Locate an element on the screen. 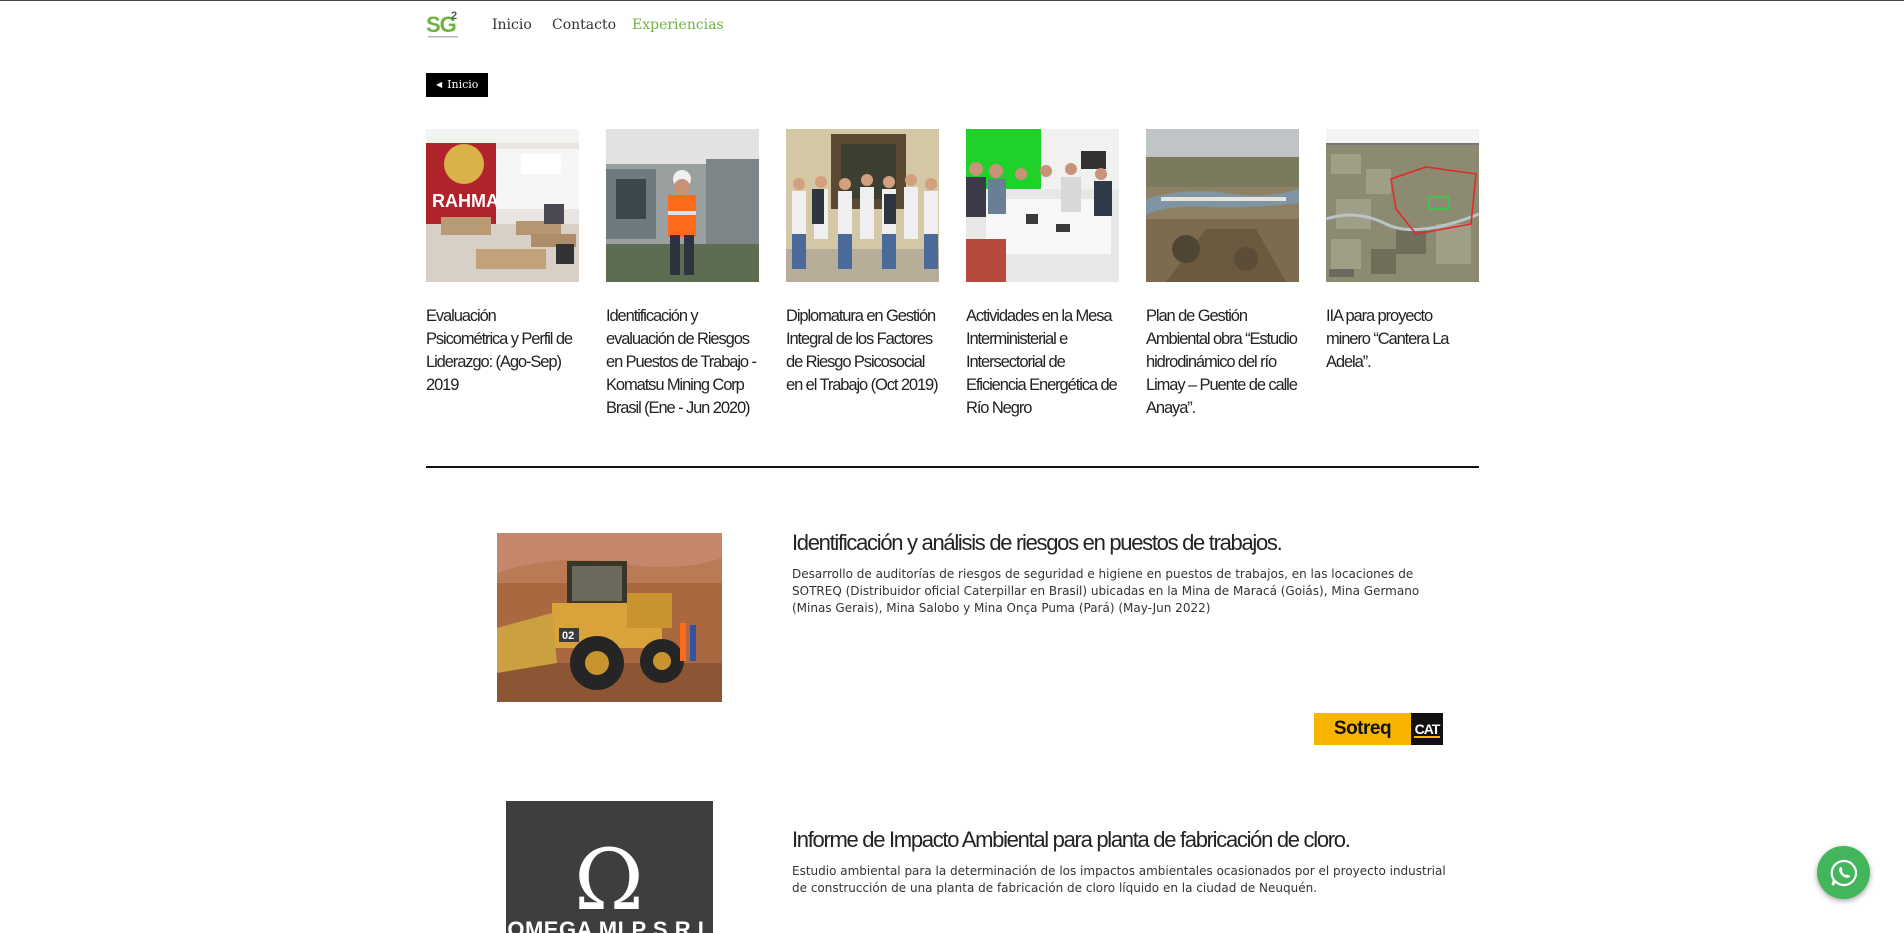  meeting-photo is located at coordinates (1042, 205).